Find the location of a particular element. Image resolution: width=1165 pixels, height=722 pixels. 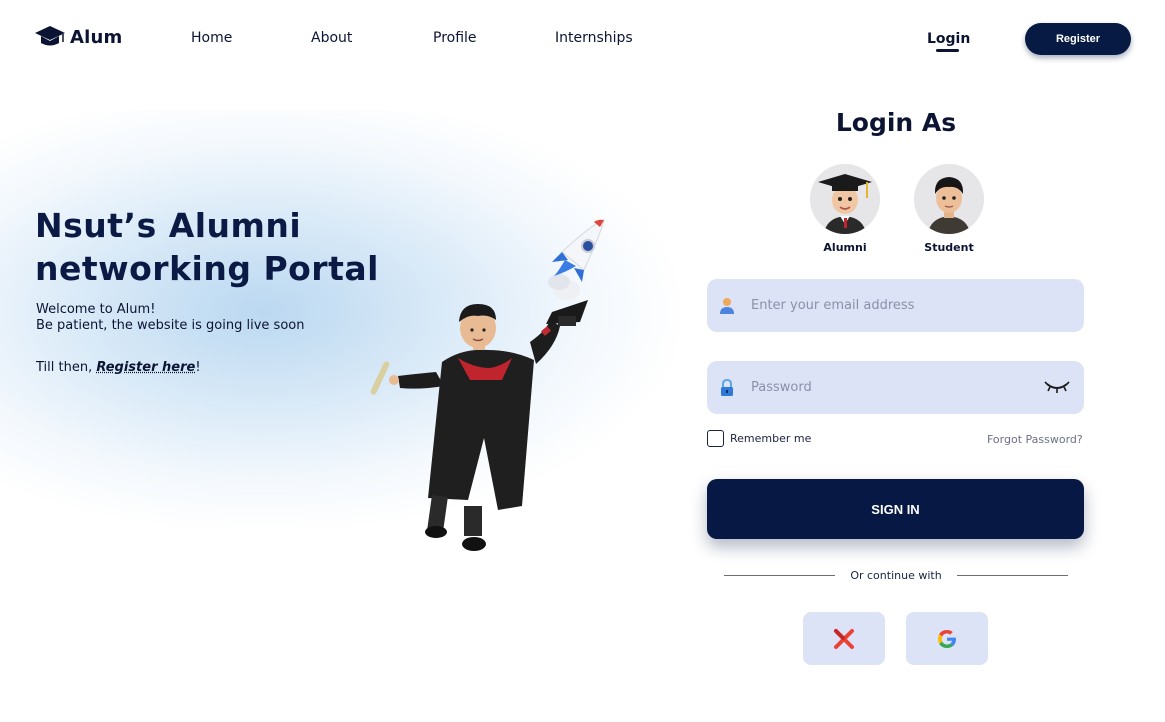

role-alumni: Alumni is located at coordinates (845, 209).